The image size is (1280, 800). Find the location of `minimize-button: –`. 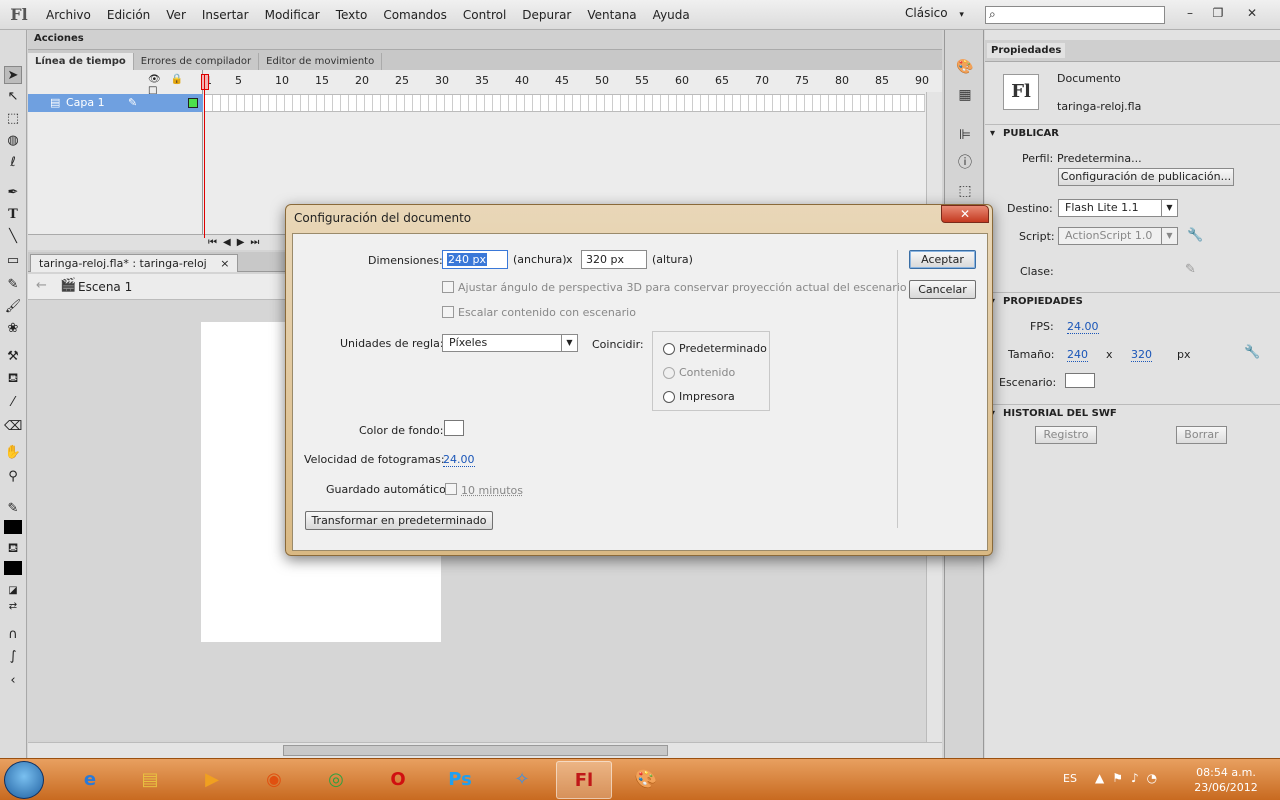

minimize-button: – is located at coordinates (1190, 13).